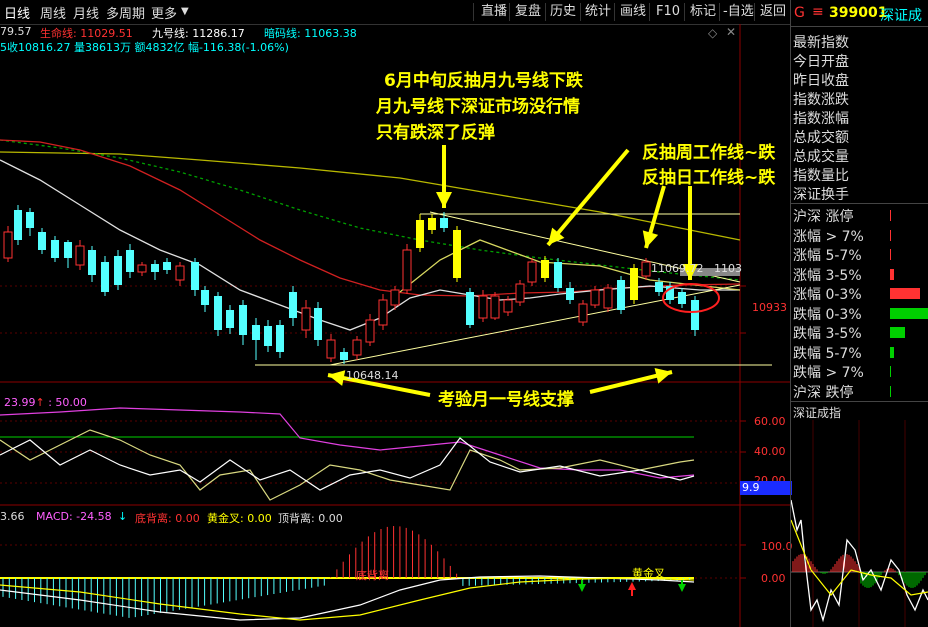 This screenshot has height=627, width=928. What do you see at coordinates (185, 11) in the screenshot?
I see `chevron-down-icon: ▼` at bounding box center [185, 11].